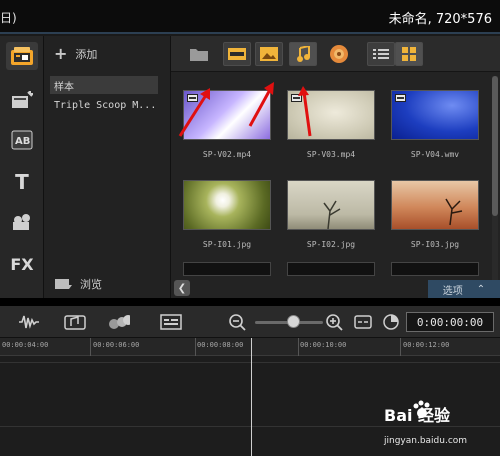  I want to click on zoom-in-icon, so click(334, 322).